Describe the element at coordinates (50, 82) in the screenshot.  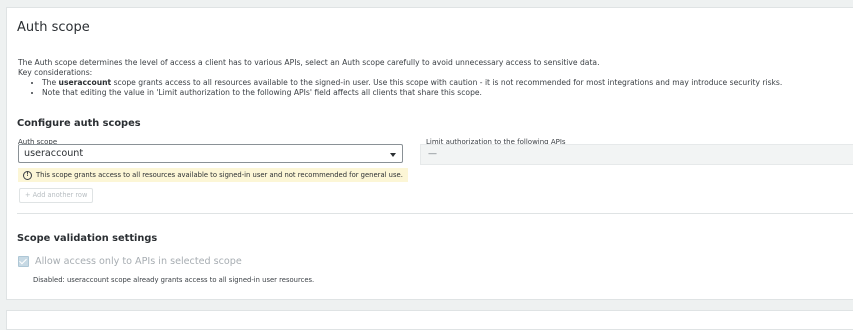
I see `bullet-prefix: The` at that location.